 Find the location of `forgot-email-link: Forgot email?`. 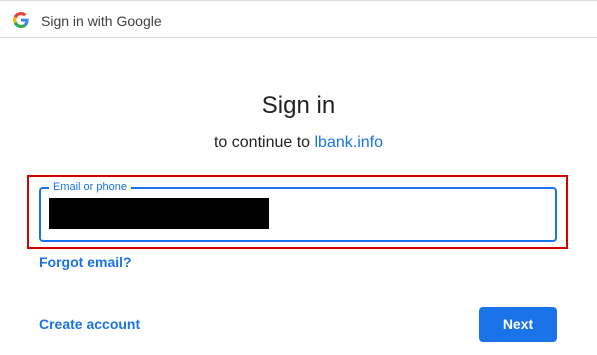

forgot-email-link: Forgot email? is located at coordinates (85, 262).